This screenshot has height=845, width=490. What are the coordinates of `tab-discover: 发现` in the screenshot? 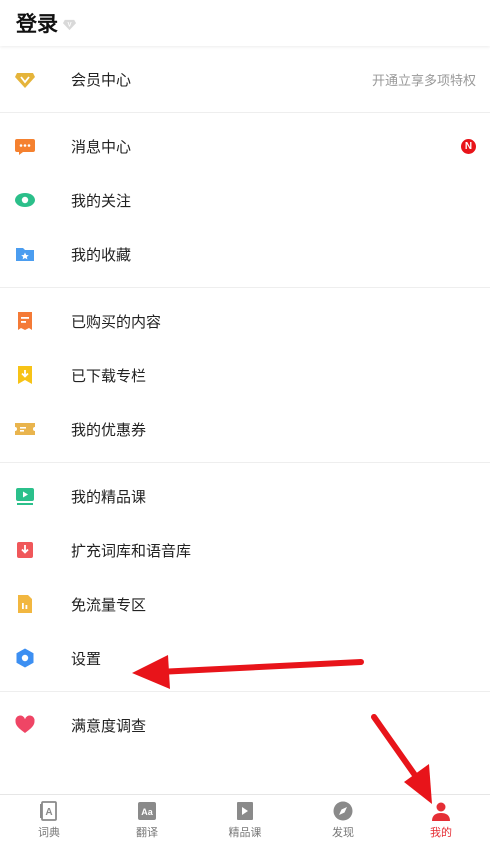 It's located at (343, 820).